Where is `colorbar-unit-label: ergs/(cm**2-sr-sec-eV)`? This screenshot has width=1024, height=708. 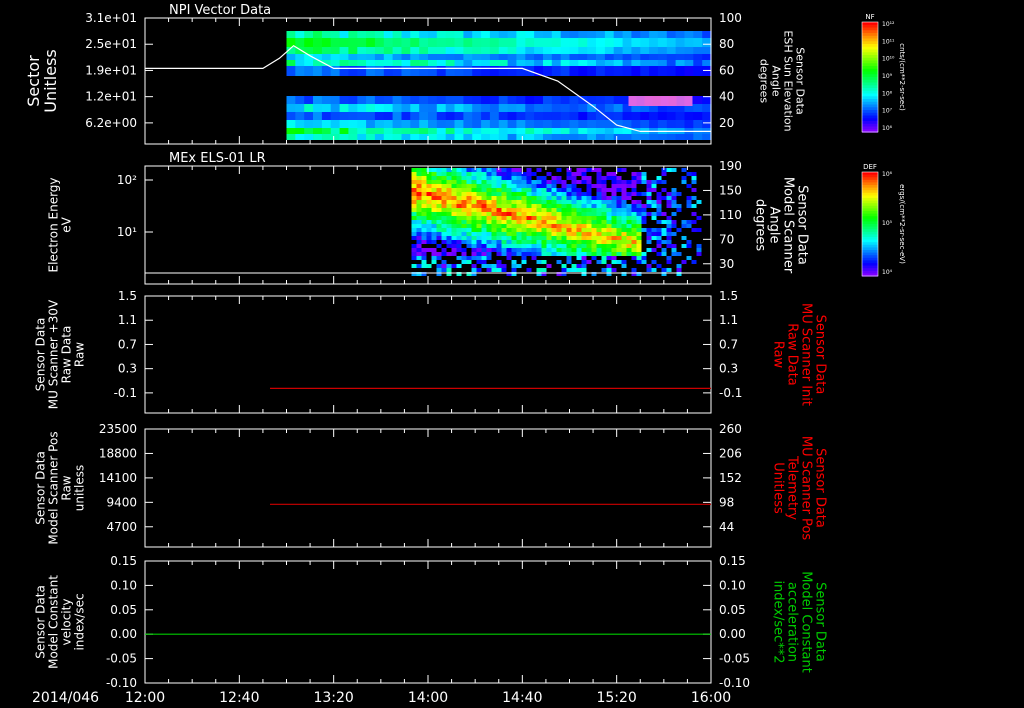
colorbar-unit-label: ergs/(cm**2-sr-sec-eV) is located at coordinates (902, 224).